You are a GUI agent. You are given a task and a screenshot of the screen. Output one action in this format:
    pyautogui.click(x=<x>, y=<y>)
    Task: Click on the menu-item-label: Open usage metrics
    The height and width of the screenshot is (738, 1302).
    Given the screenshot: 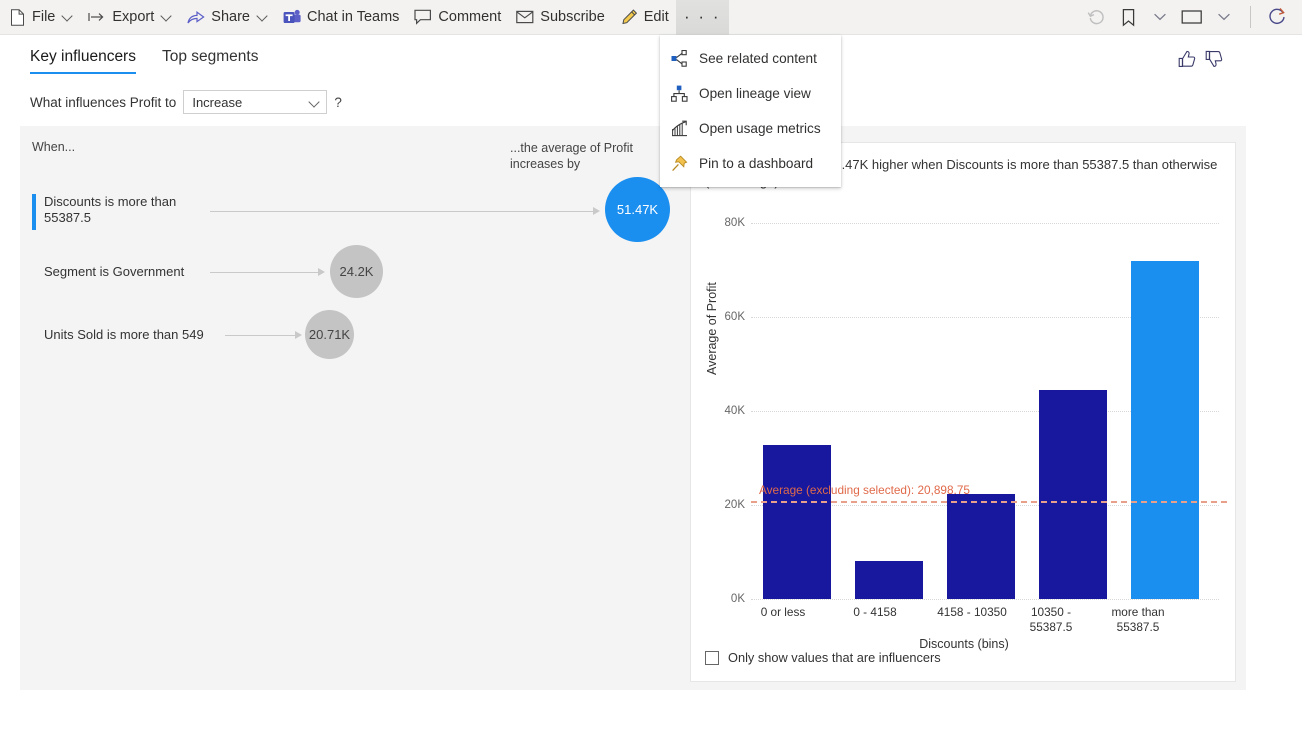 What is the action you would take?
    pyautogui.click(x=760, y=128)
    